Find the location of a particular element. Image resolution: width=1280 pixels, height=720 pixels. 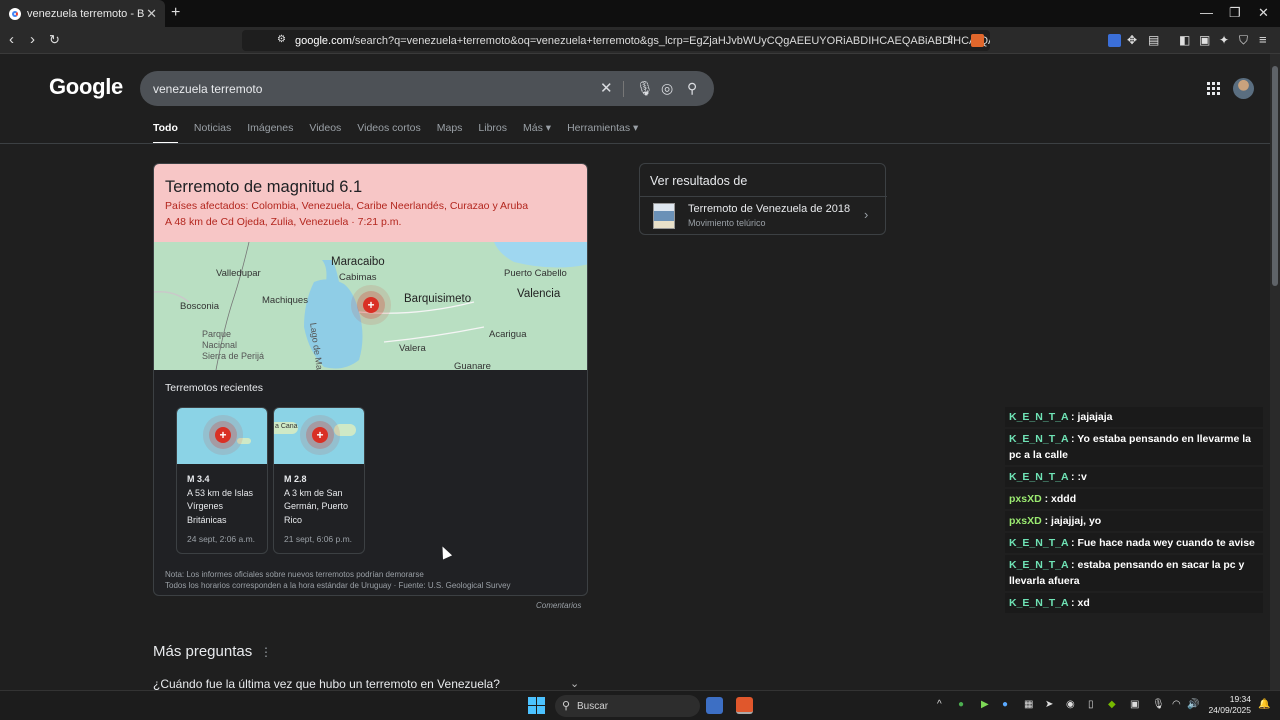

share-icon: ⇪ is located at coordinates (950, 39).